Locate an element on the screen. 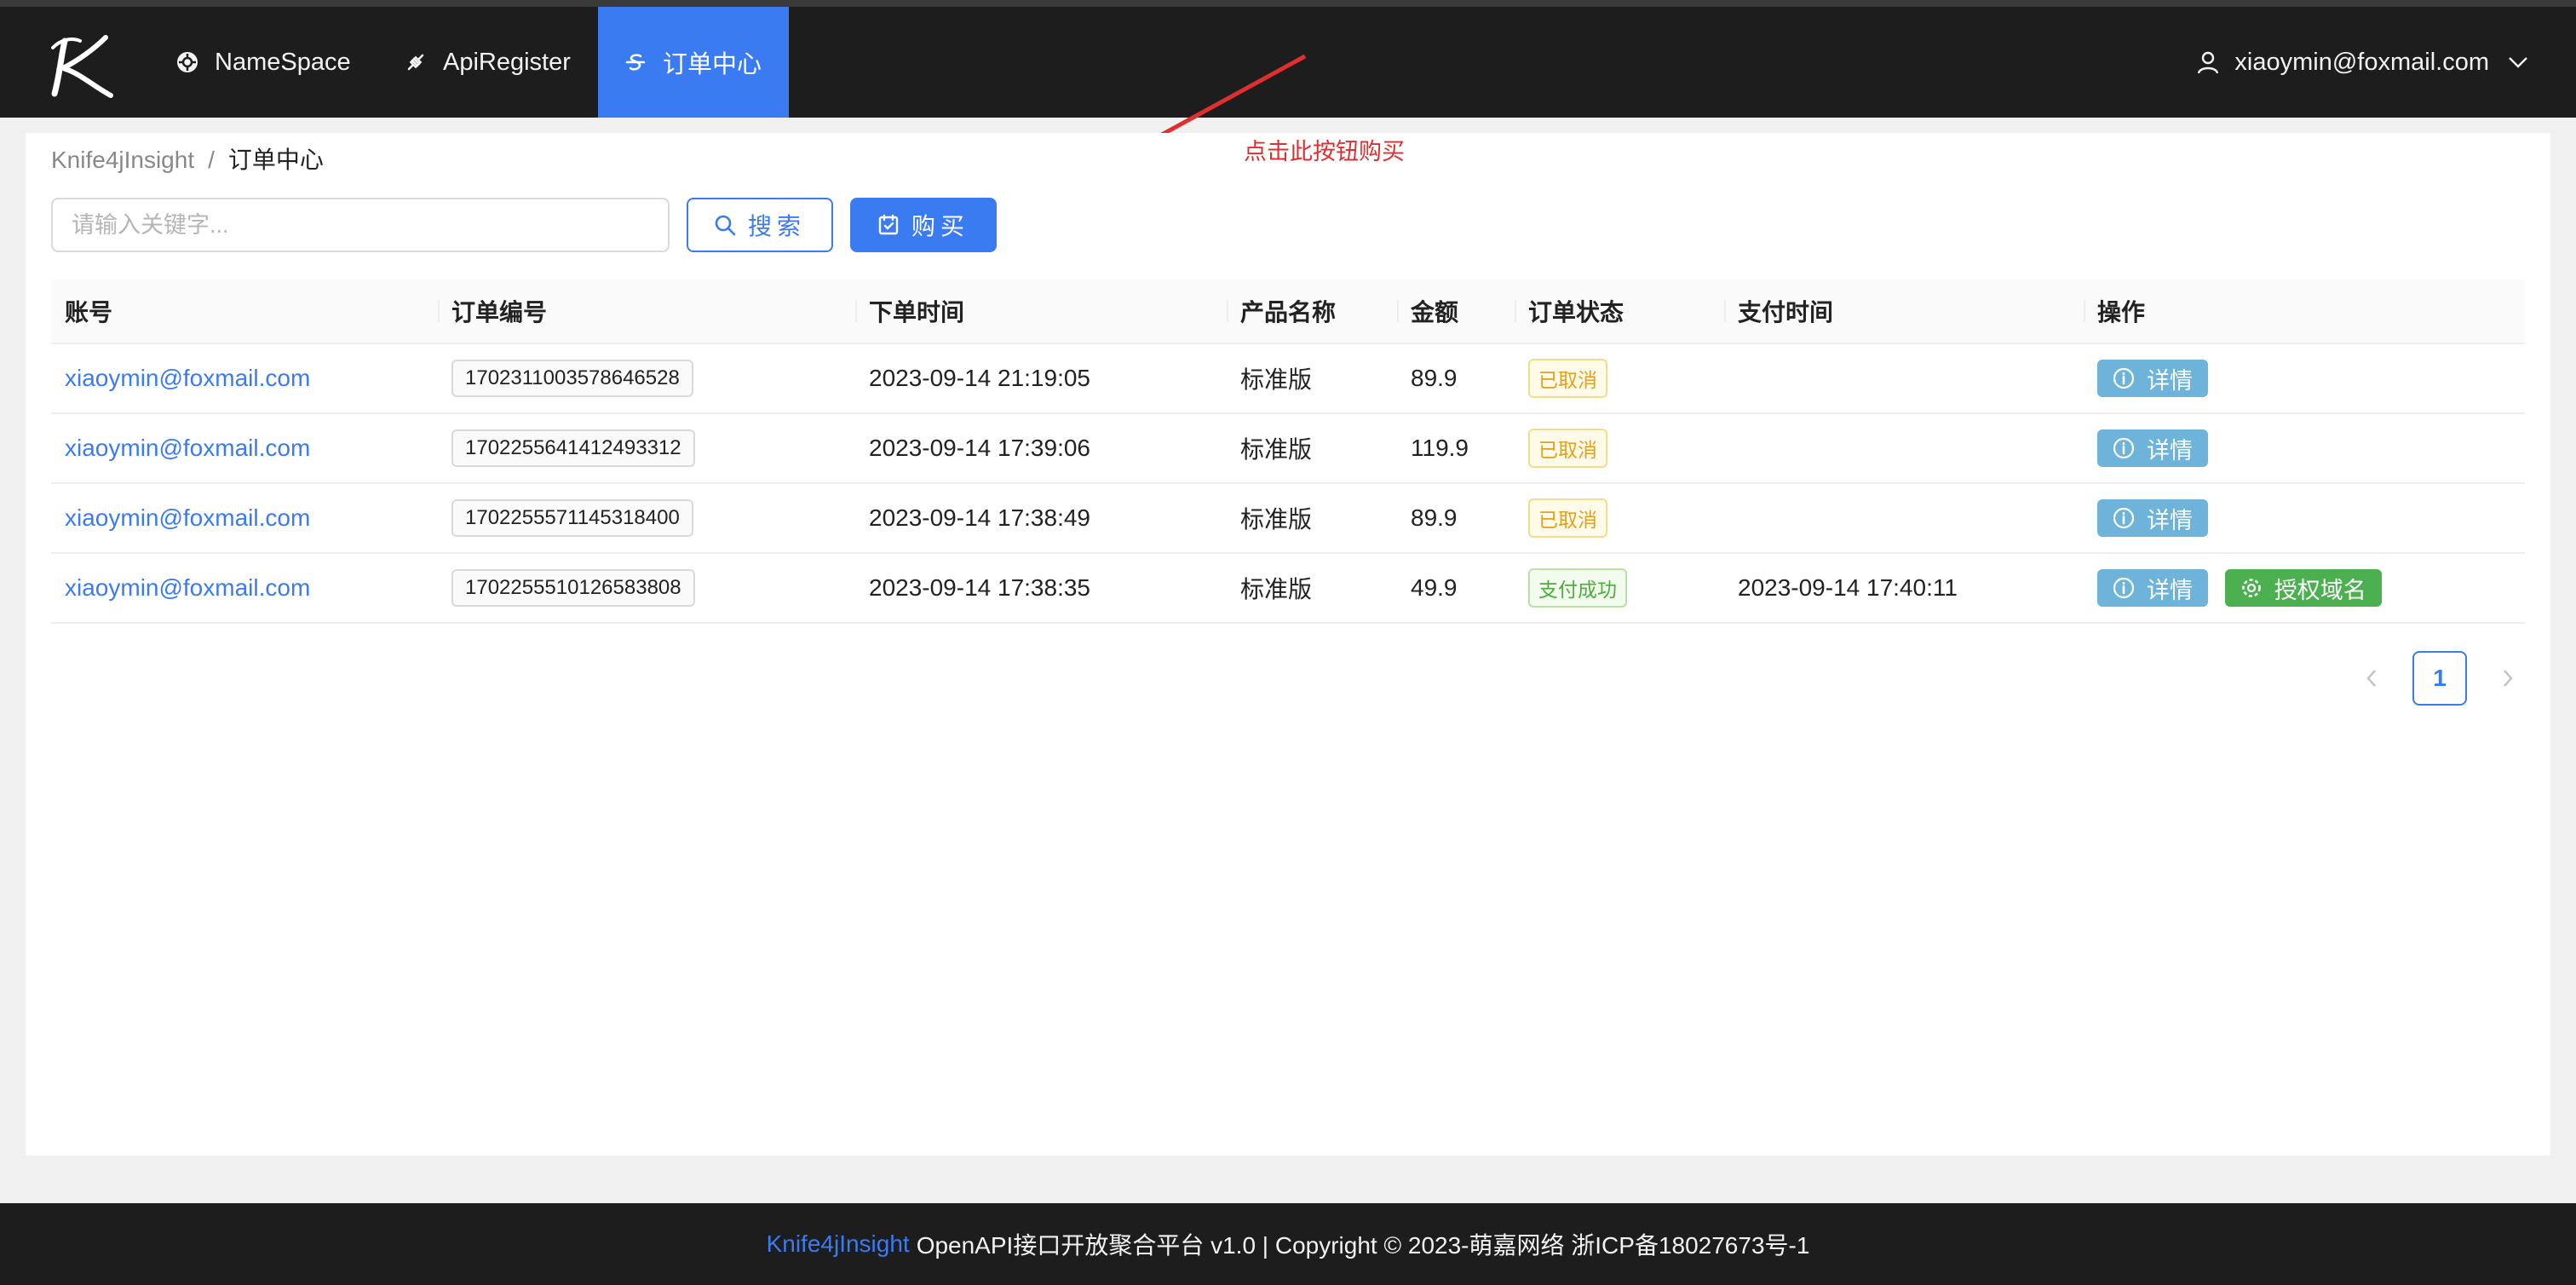  next-page-button is located at coordinates (2508, 678).